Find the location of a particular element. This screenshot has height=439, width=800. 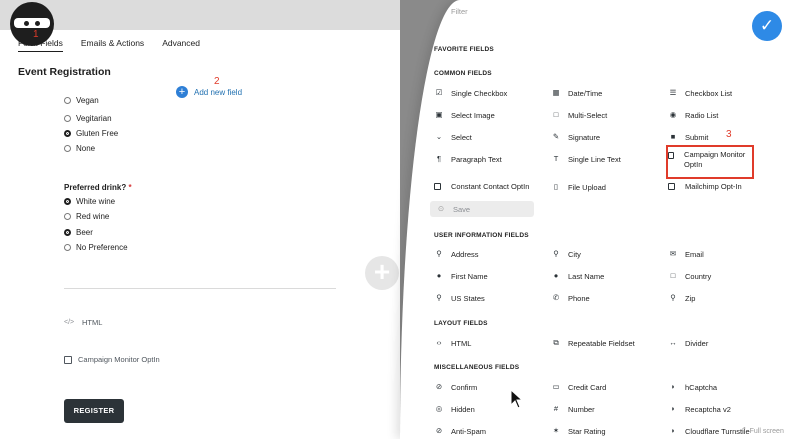

field-number: # Number is located at coordinates (607, 409).